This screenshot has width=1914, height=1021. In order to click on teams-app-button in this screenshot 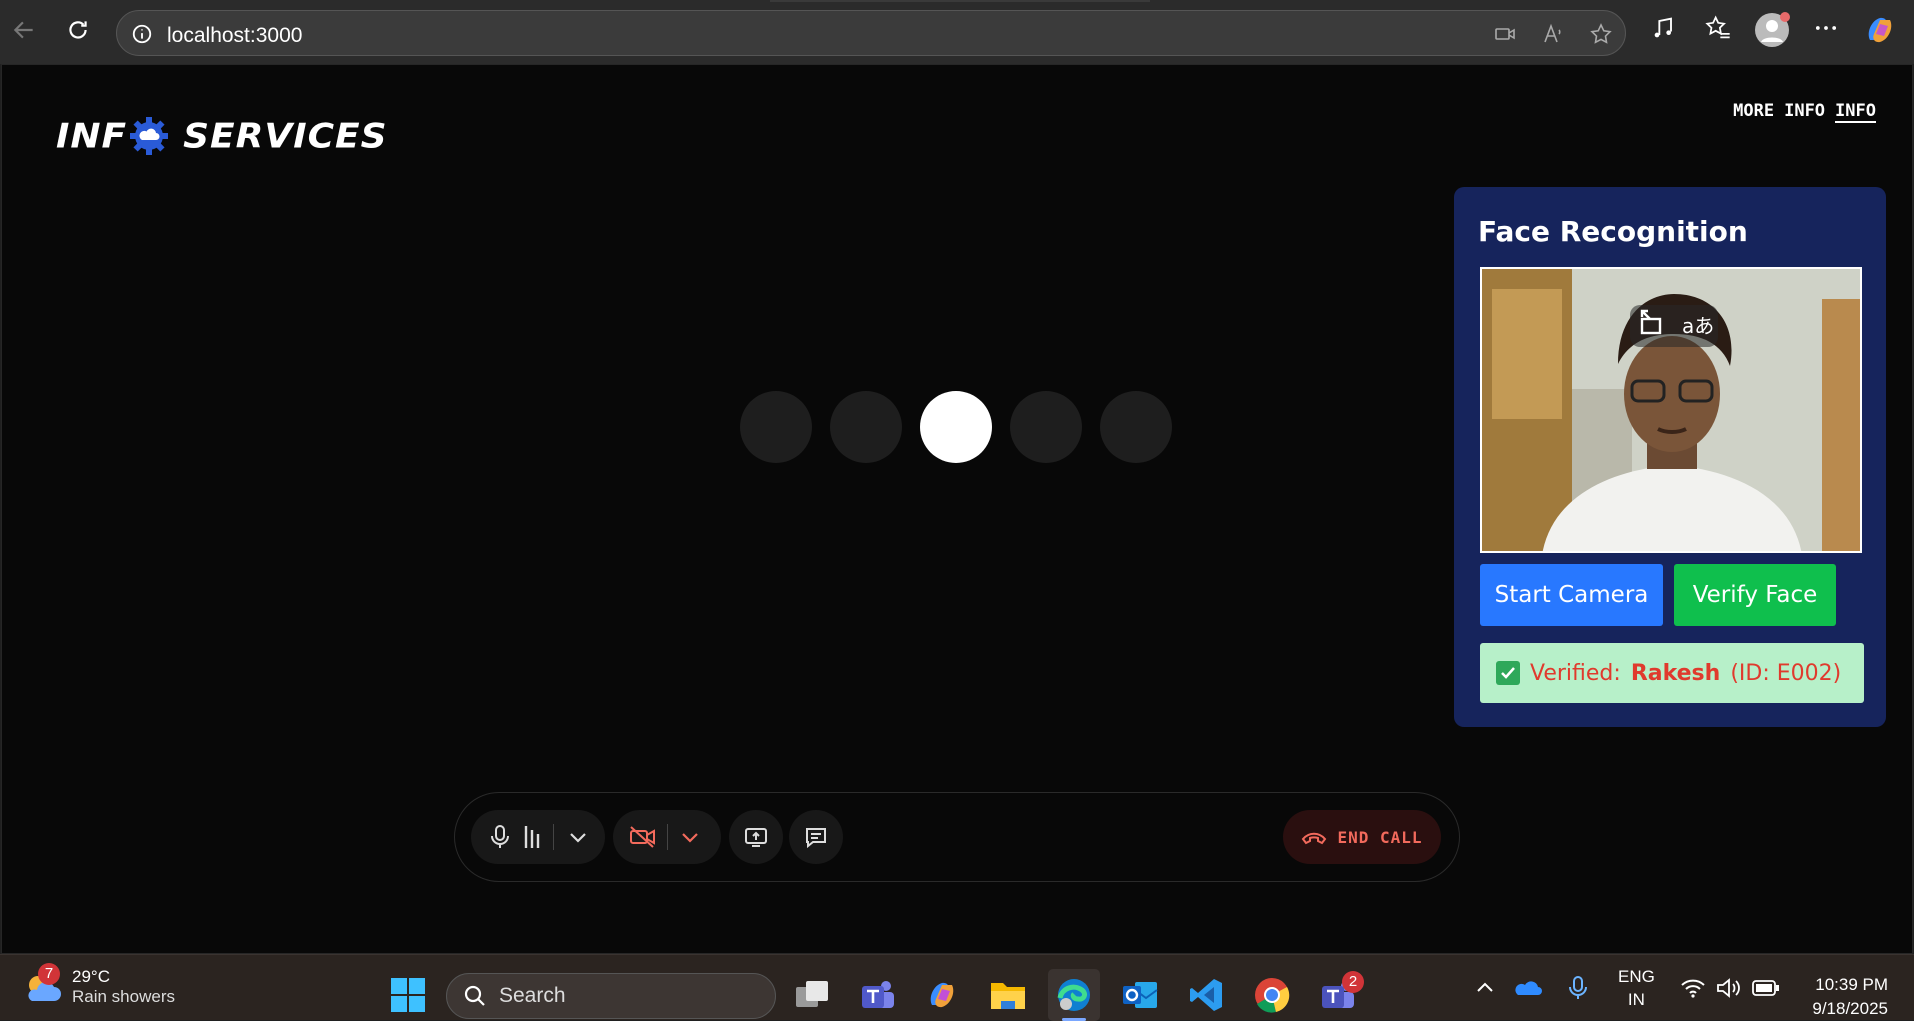, I will do `click(878, 995)`.